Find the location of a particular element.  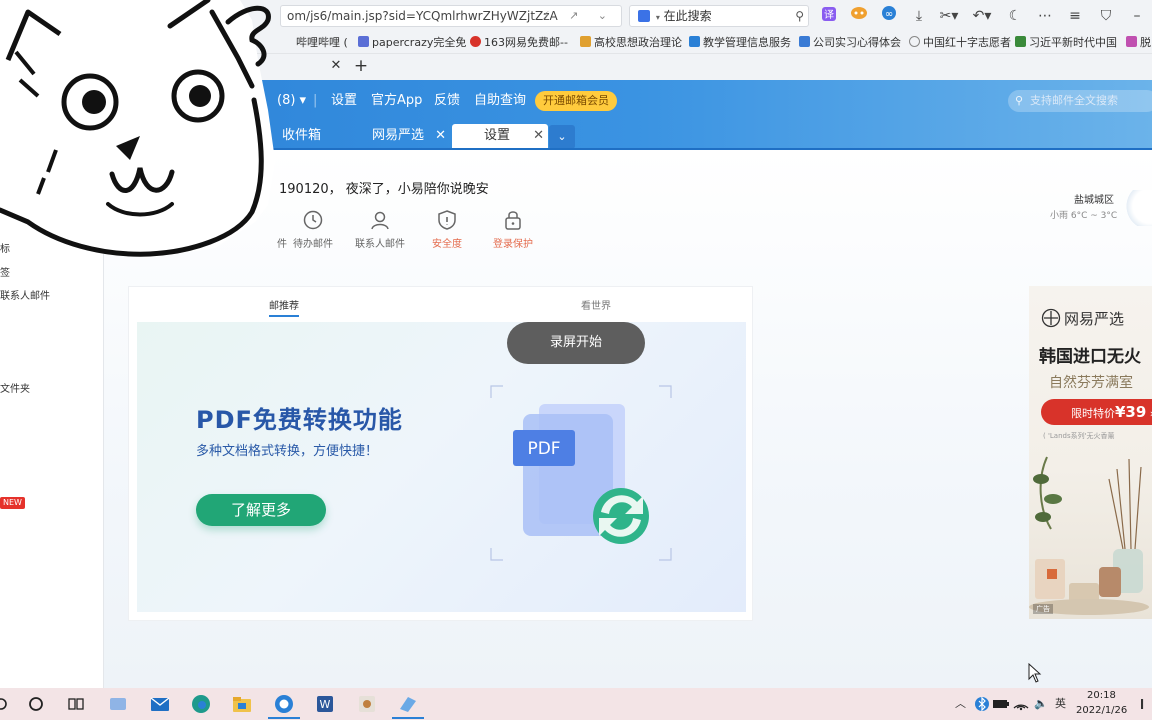

ad-brand: 网易严选 is located at coordinates (1082, 318).